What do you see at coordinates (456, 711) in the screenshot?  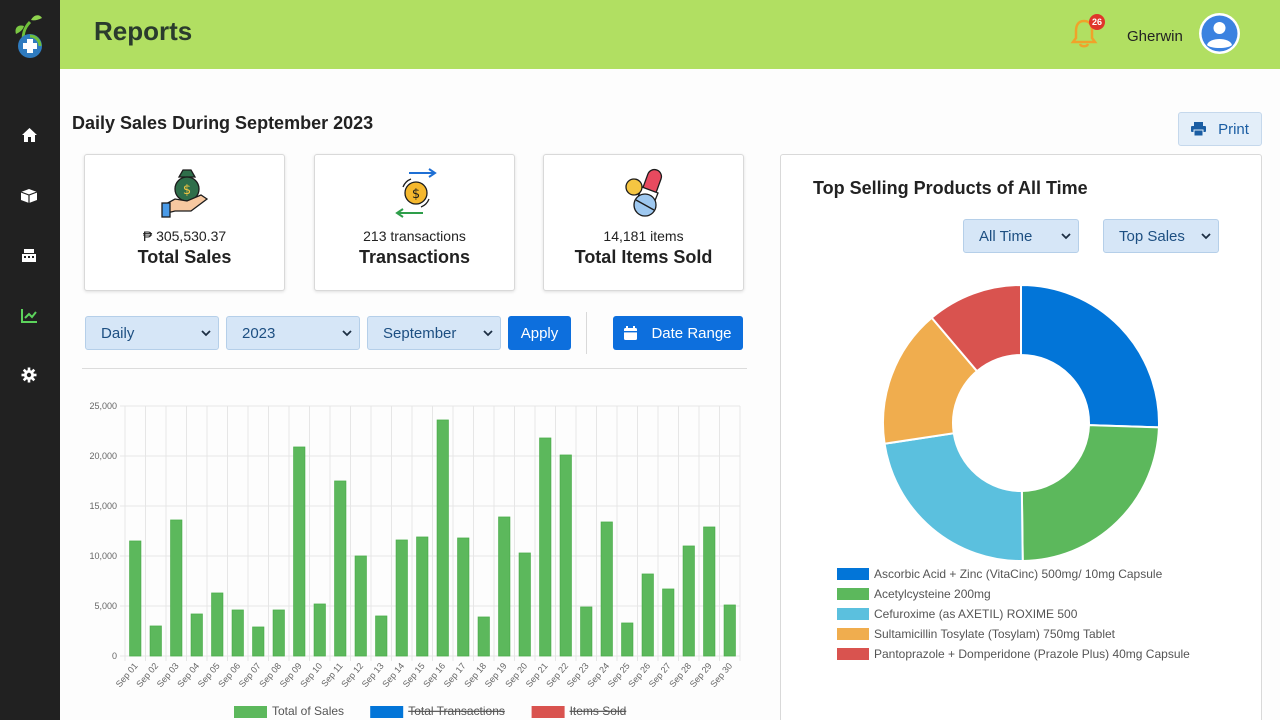 I see `legend-label: Total Transactions` at bounding box center [456, 711].